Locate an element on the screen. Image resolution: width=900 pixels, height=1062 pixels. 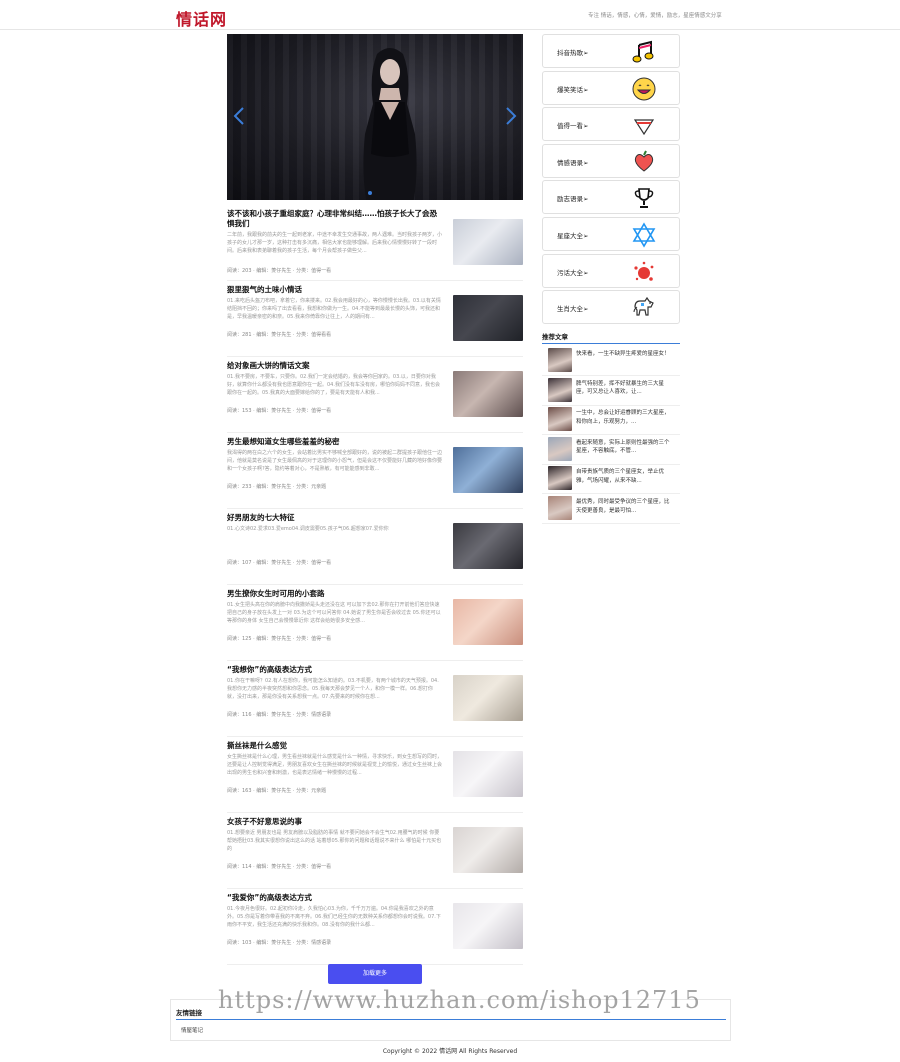
banner-prev-icon is located at coordinates (239, 116).